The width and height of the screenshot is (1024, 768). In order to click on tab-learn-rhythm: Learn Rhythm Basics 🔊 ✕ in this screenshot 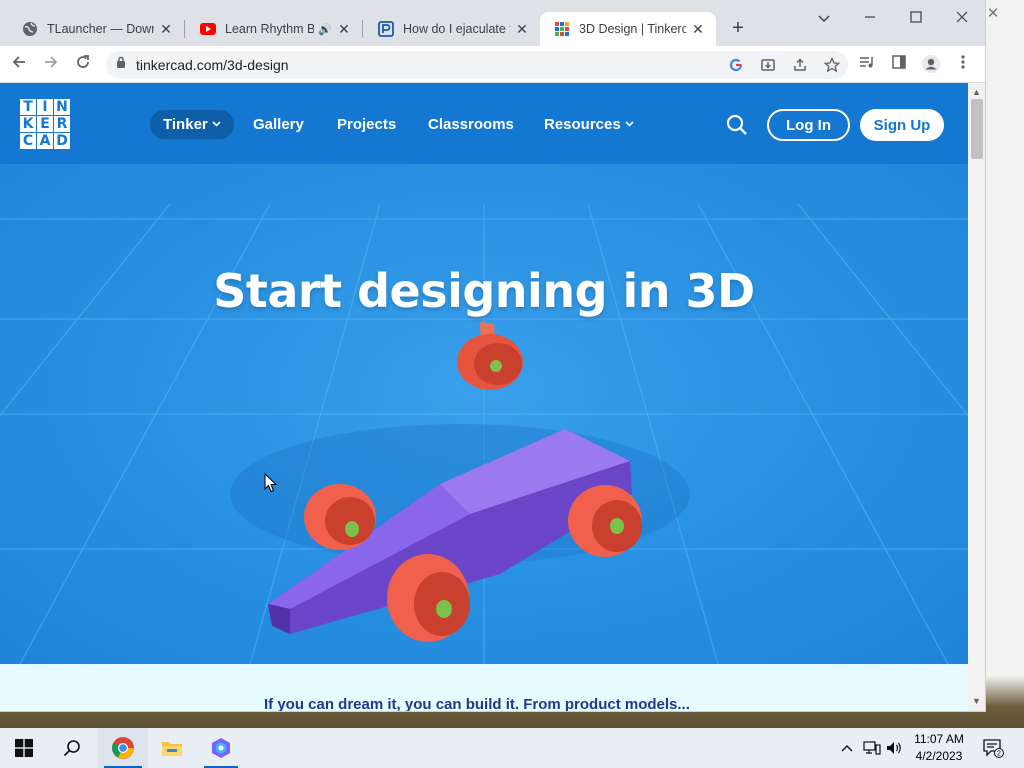, I will do `click(274, 29)`.